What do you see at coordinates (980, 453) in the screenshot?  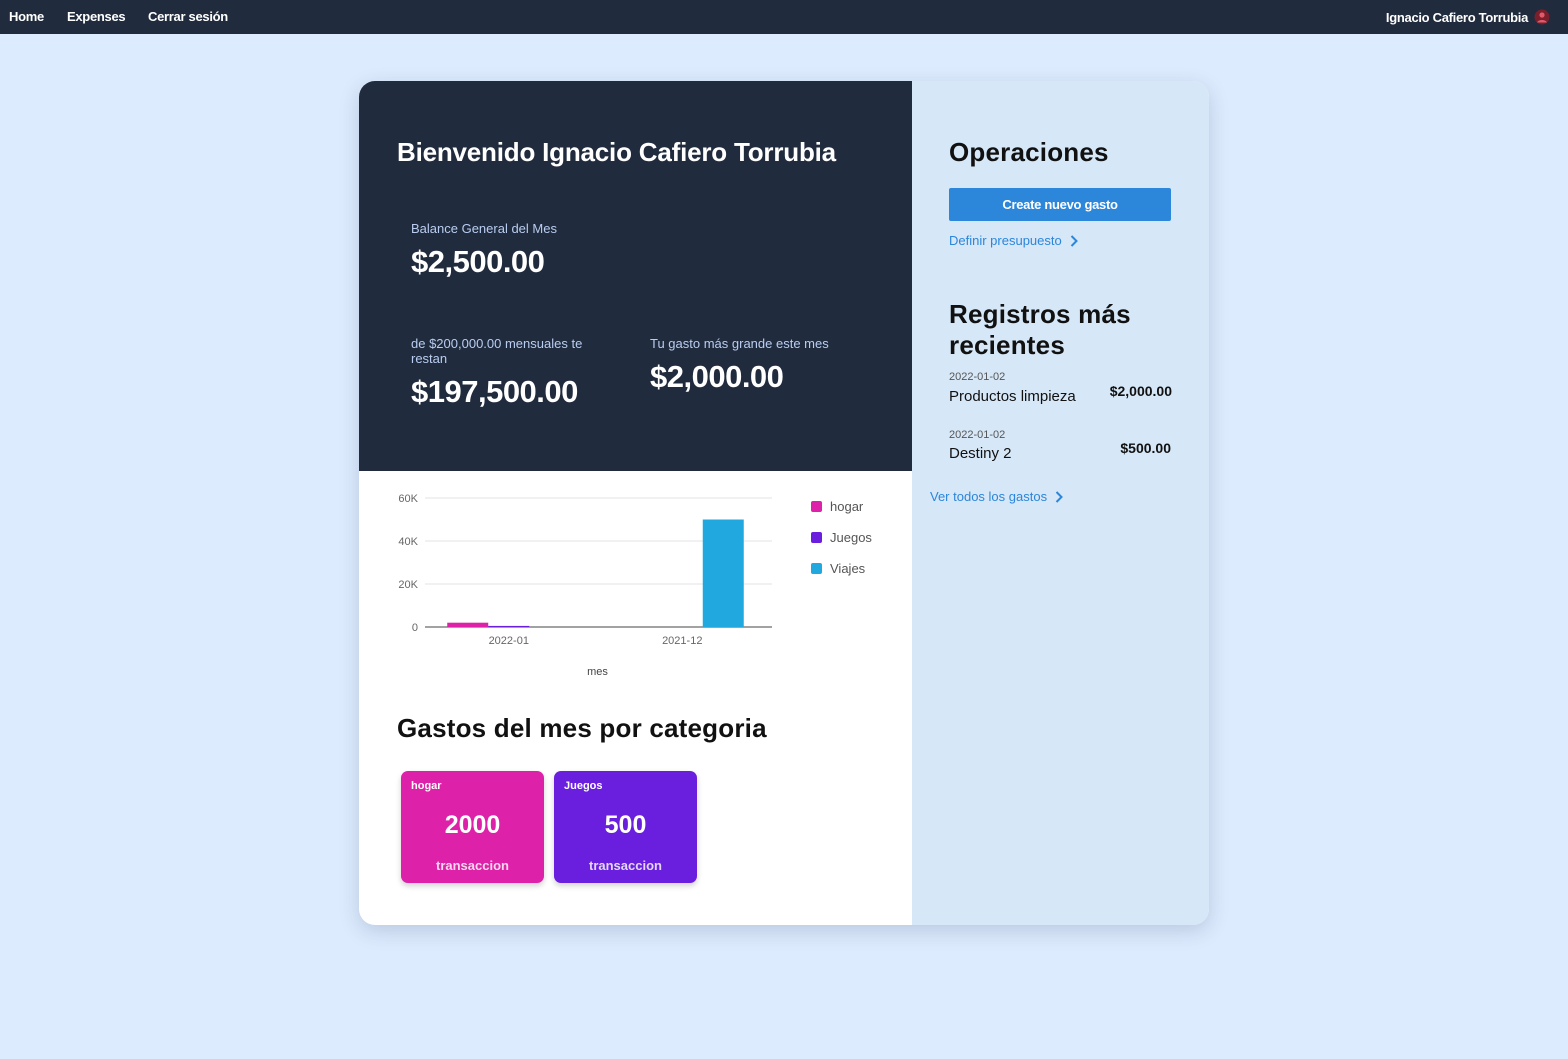 I see `record-name: Destiny 2` at bounding box center [980, 453].